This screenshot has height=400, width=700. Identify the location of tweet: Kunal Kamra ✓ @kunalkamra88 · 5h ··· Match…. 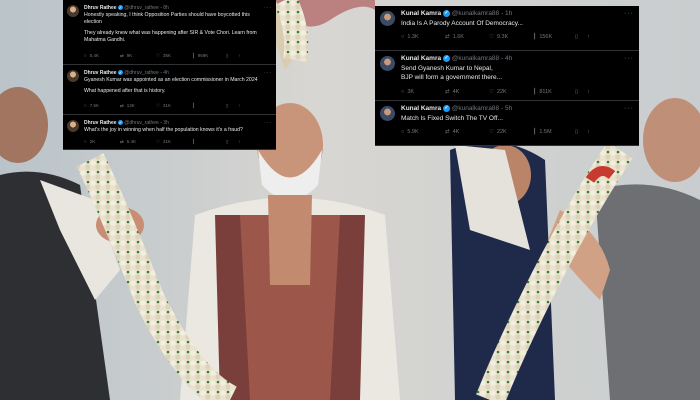
(507, 123).